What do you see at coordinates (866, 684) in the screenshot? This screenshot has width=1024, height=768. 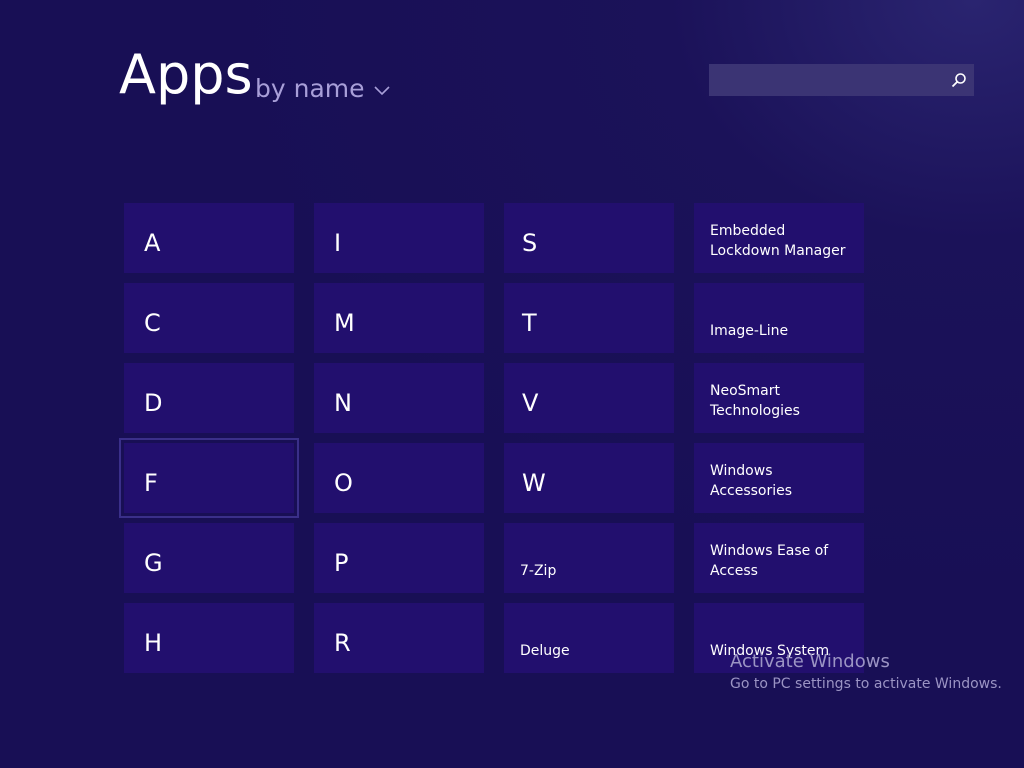 I see `watermark-subtitle: Go to PC settings to activate Windows.` at bounding box center [866, 684].